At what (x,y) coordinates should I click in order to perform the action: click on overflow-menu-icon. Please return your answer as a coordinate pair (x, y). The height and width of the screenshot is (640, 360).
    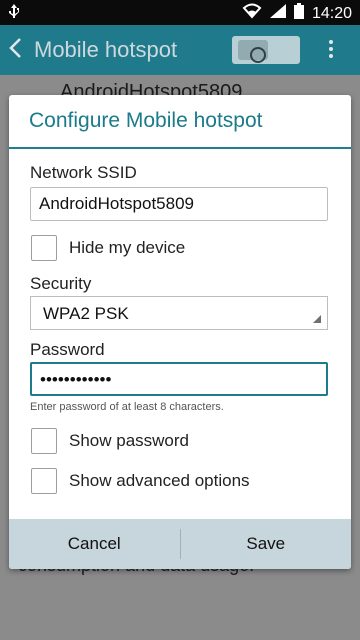
    Looking at the image, I should click on (331, 50).